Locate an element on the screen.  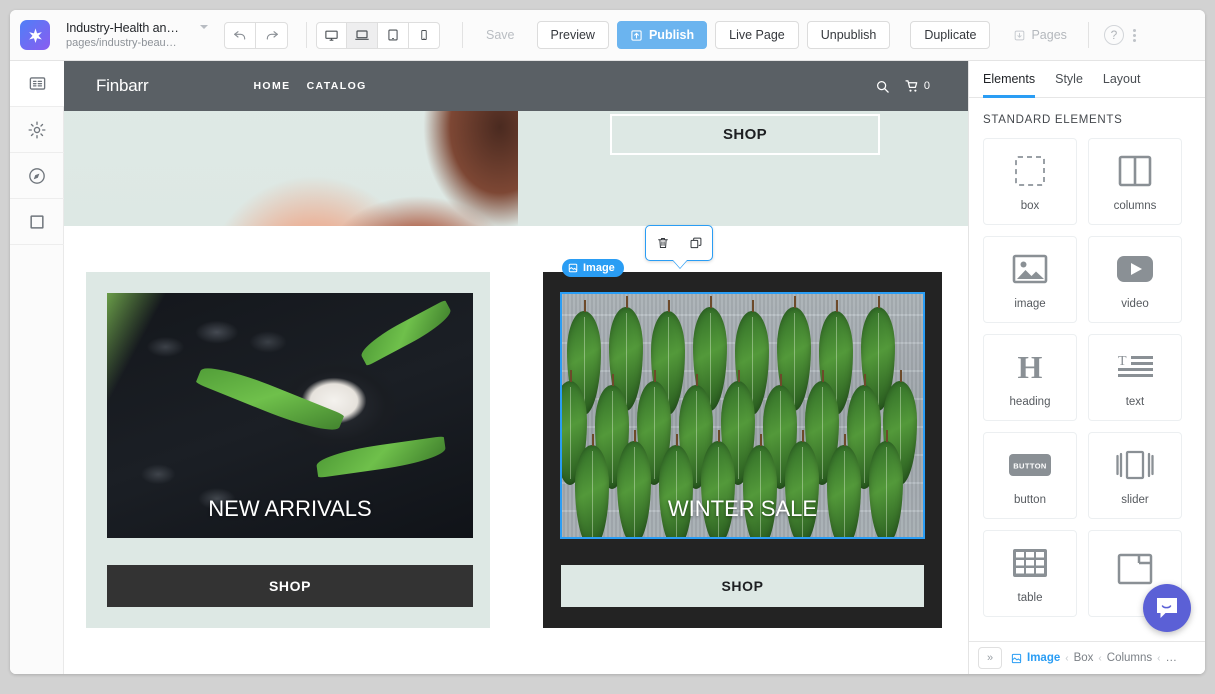
device-laptop-button is located at coordinates (362, 35).